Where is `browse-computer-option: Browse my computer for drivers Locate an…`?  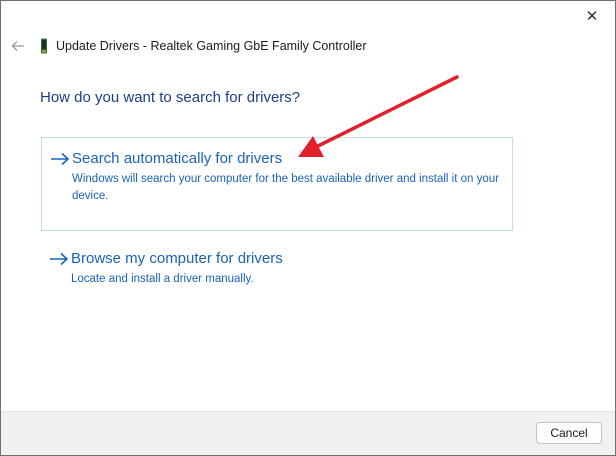 browse-computer-option: Browse my computer for drivers Locate an… is located at coordinates (277, 269).